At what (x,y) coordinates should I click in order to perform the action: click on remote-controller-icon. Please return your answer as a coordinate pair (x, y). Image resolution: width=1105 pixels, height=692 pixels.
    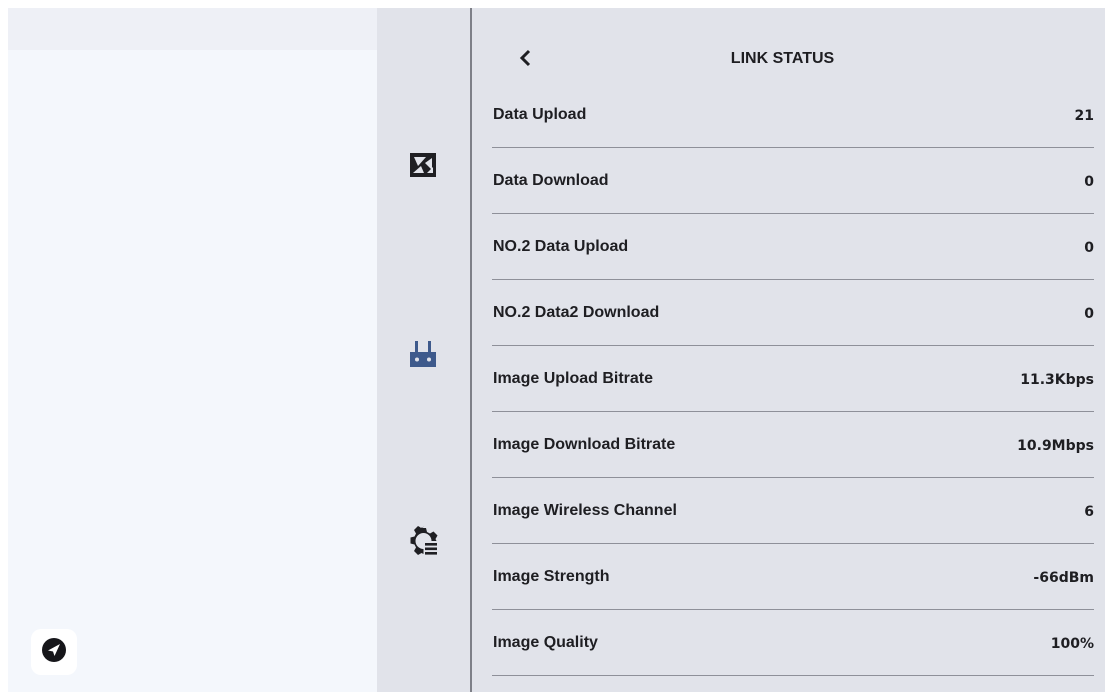
    Looking at the image, I should click on (423, 356).